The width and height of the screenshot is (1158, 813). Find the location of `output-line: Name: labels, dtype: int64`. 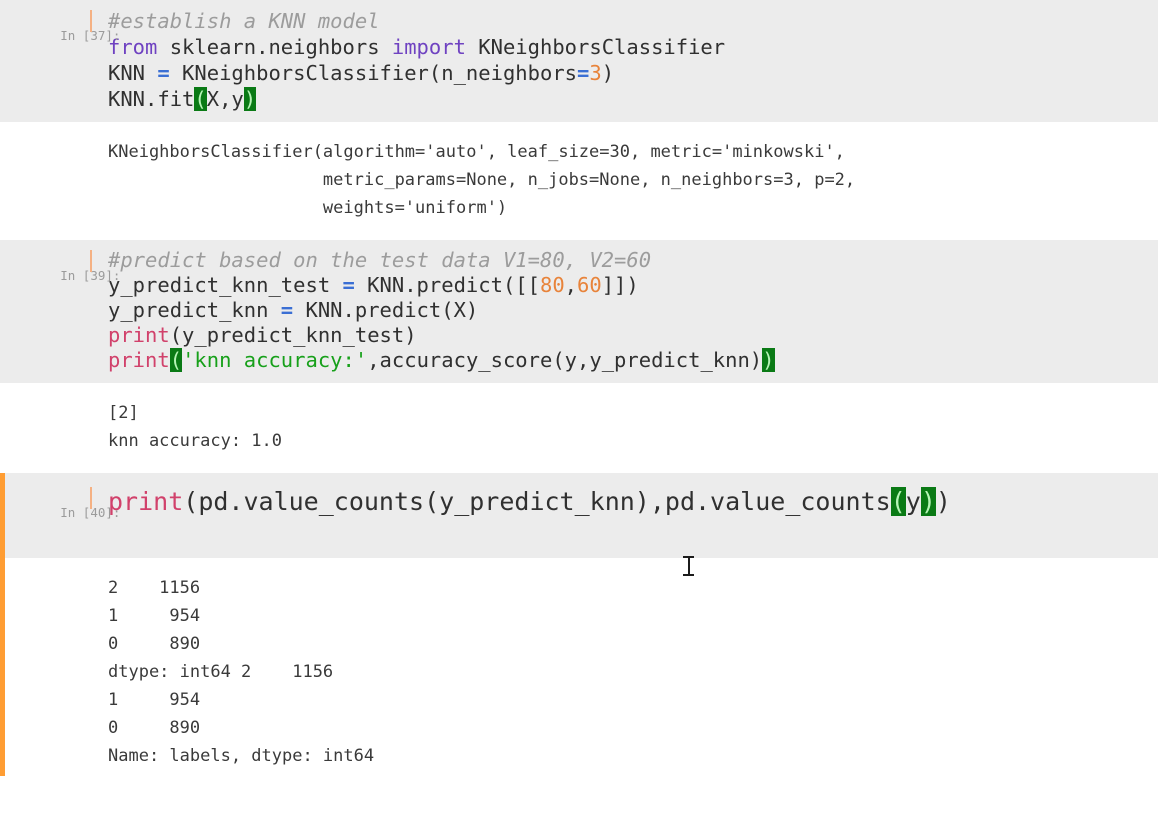

output-line: Name: labels, dtype: int64 is located at coordinates (241, 756).